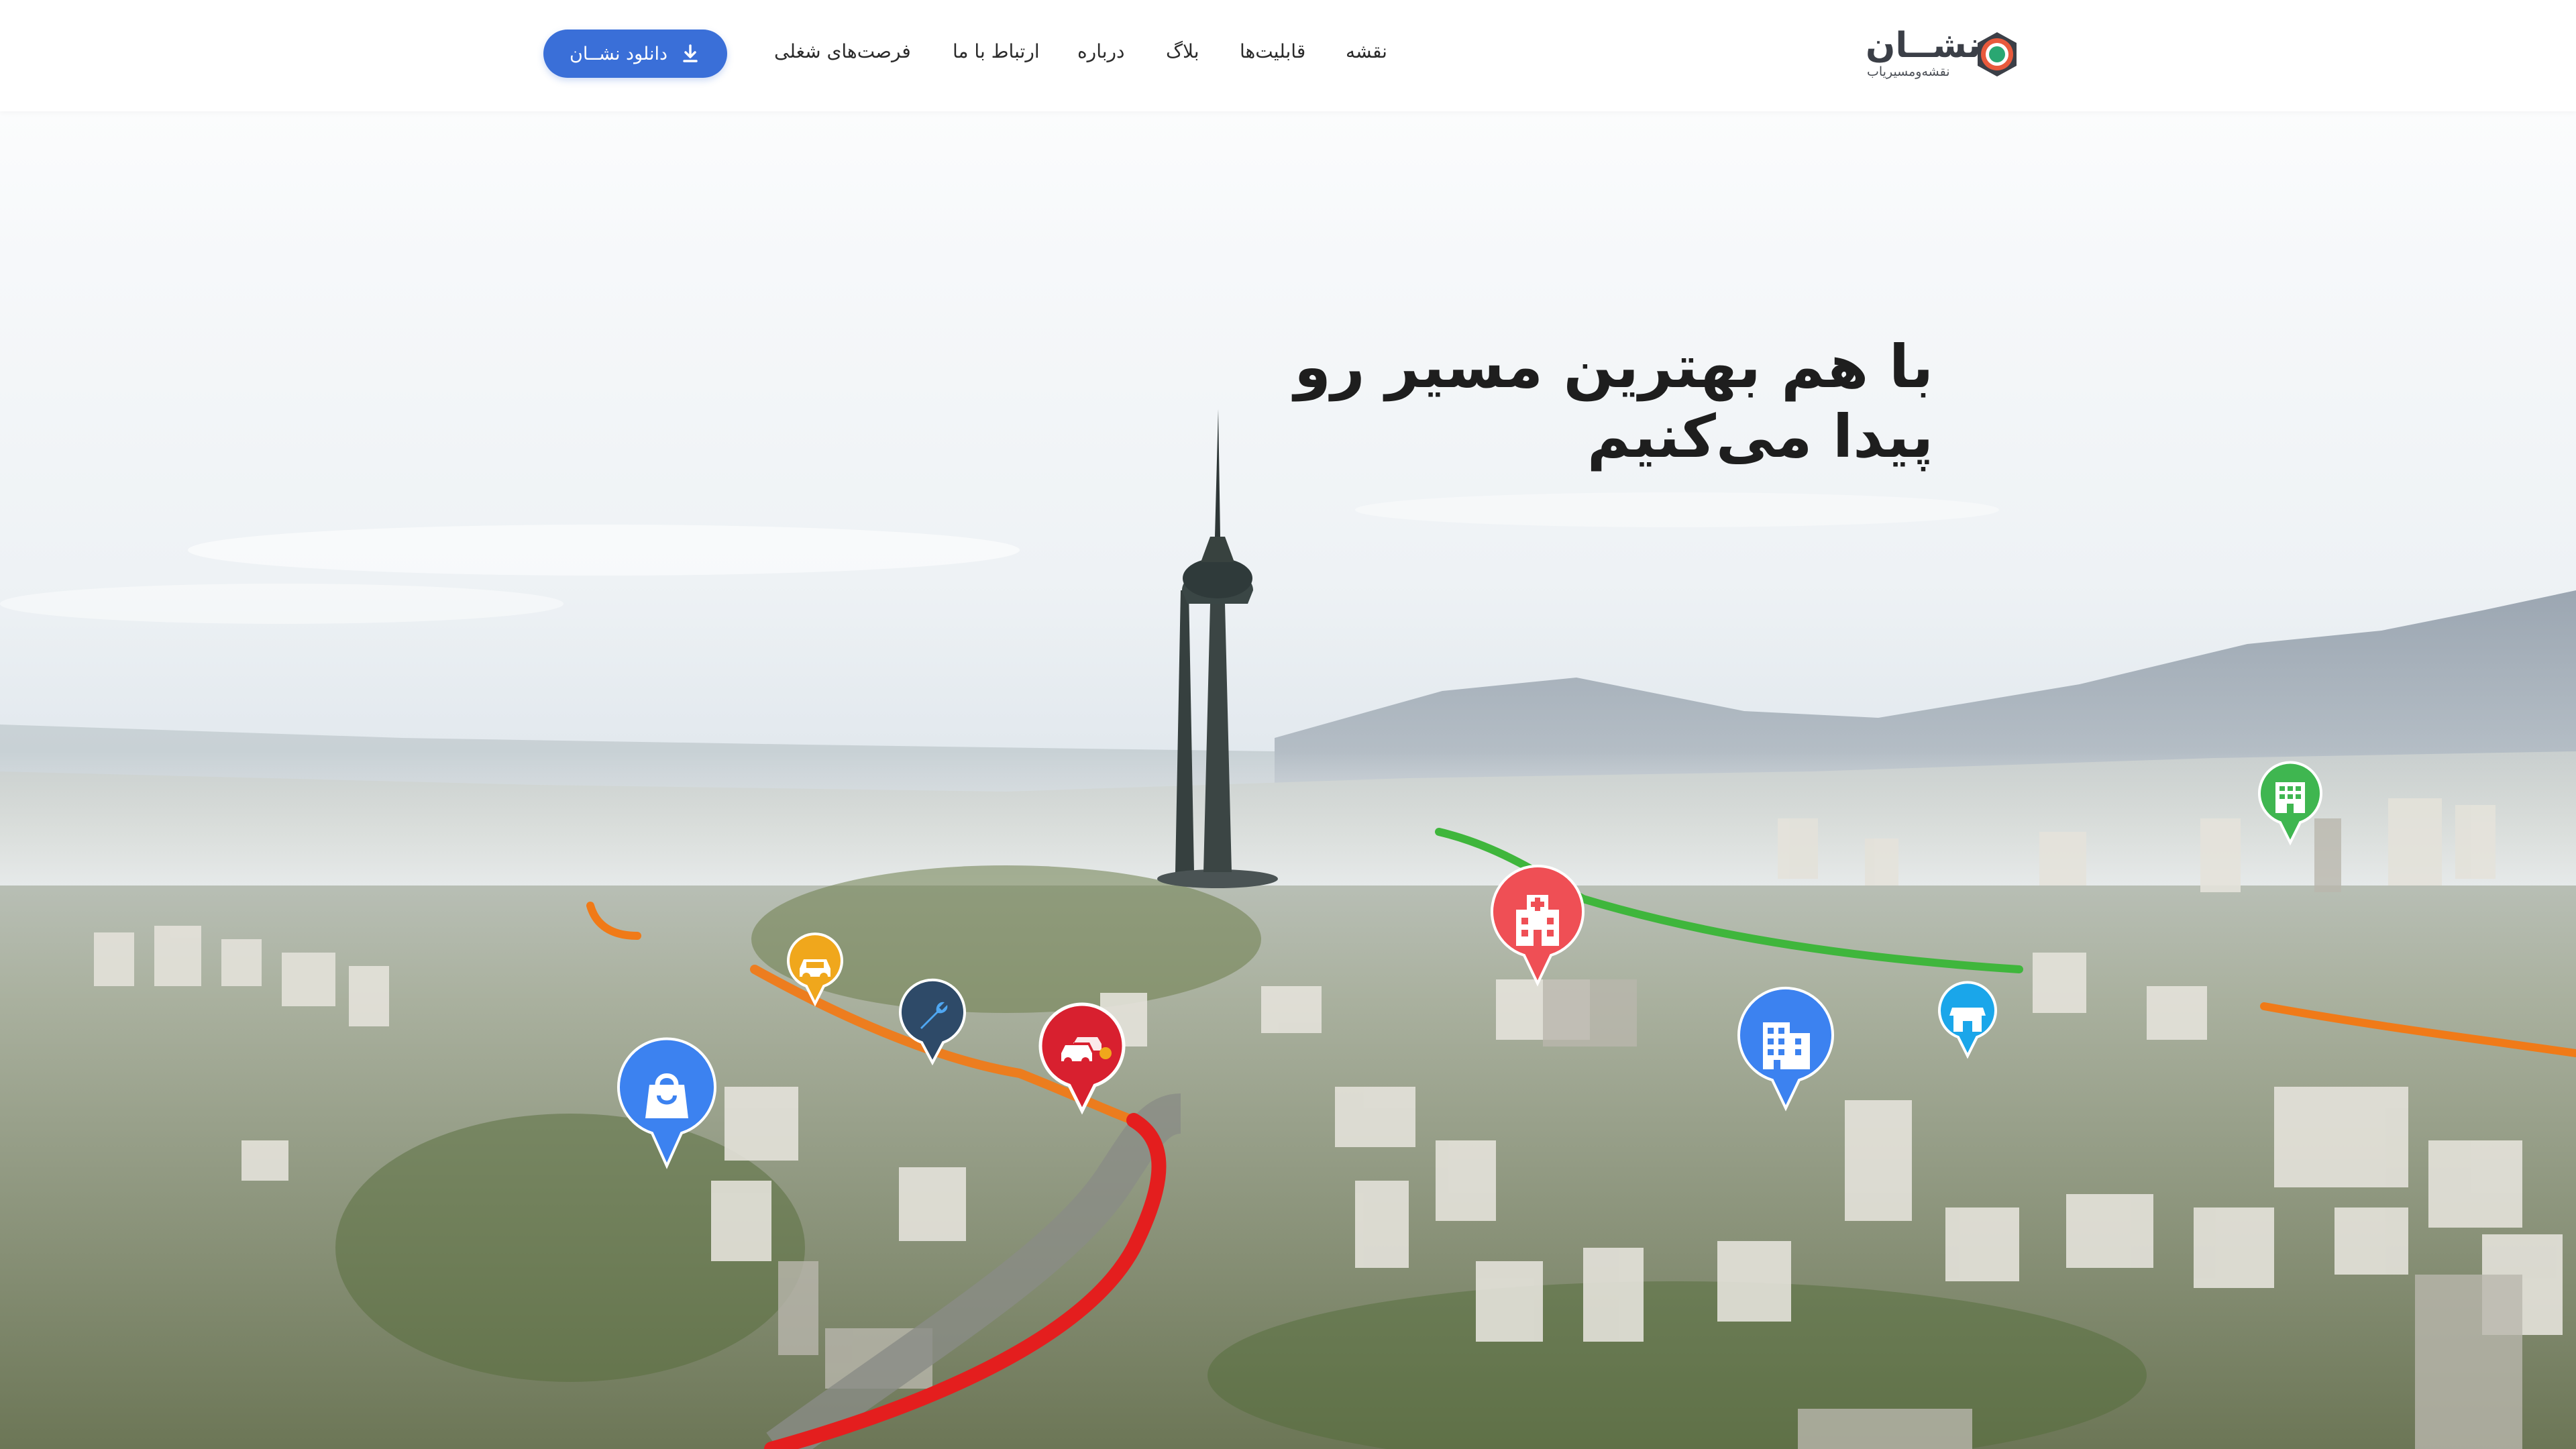 This screenshot has height=1449, width=2576. What do you see at coordinates (1366, 51) in the screenshot?
I see `nav-item-map: نقشه` at bounding box center [1366, 51].